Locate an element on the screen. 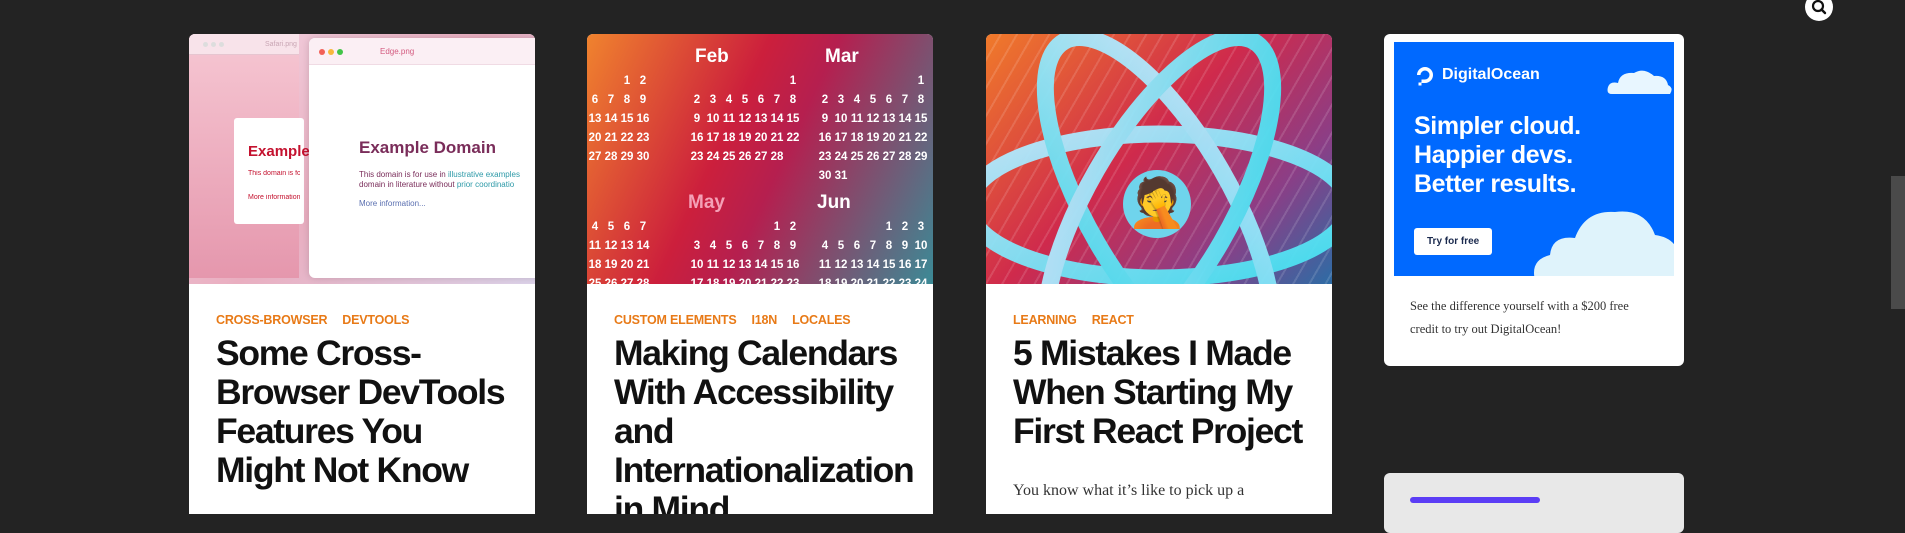 Image resolution: width=1905 pixels, height=533 pixels. tag-list: LEARNING REACT is located at coordinates (1081, 320).